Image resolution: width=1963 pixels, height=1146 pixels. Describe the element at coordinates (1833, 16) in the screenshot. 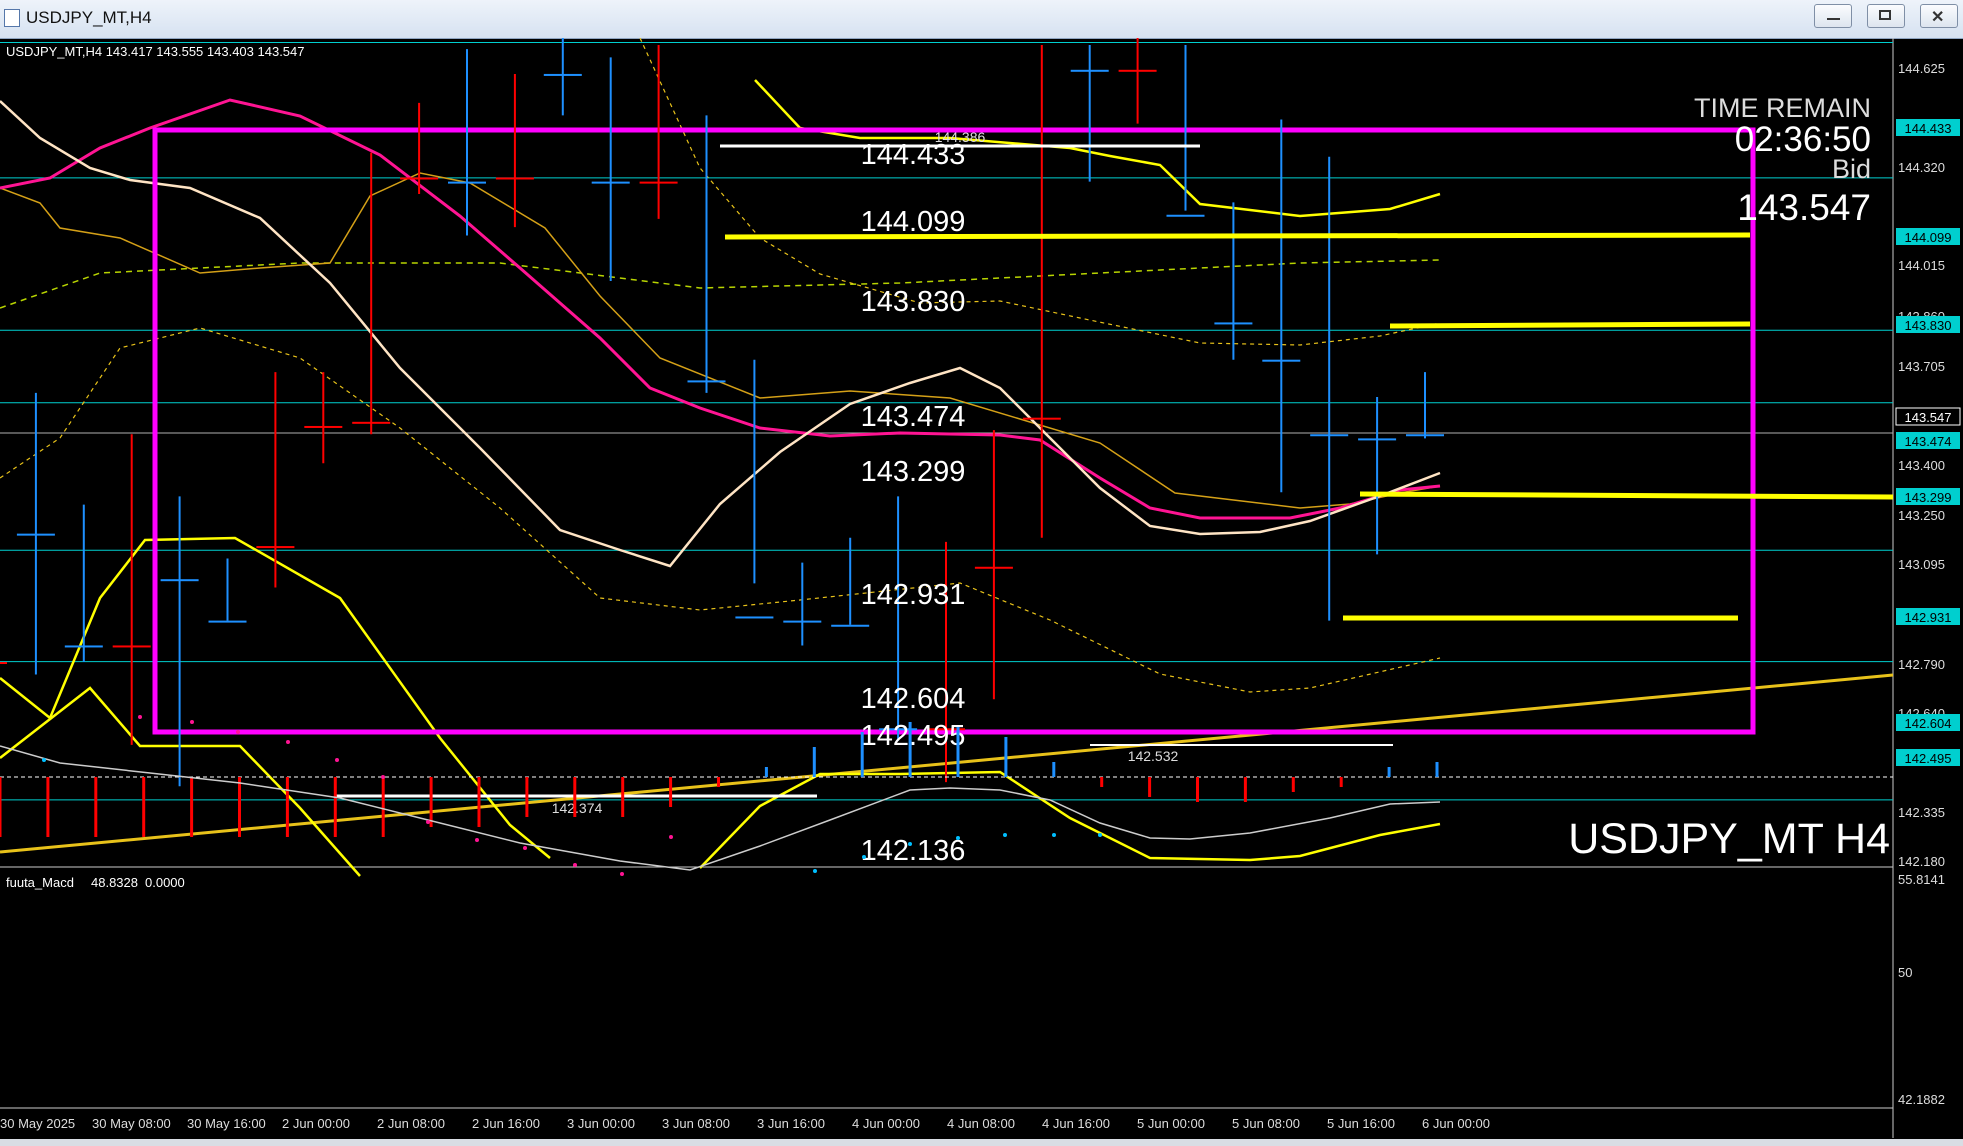

I see `minimize-button` at that location.